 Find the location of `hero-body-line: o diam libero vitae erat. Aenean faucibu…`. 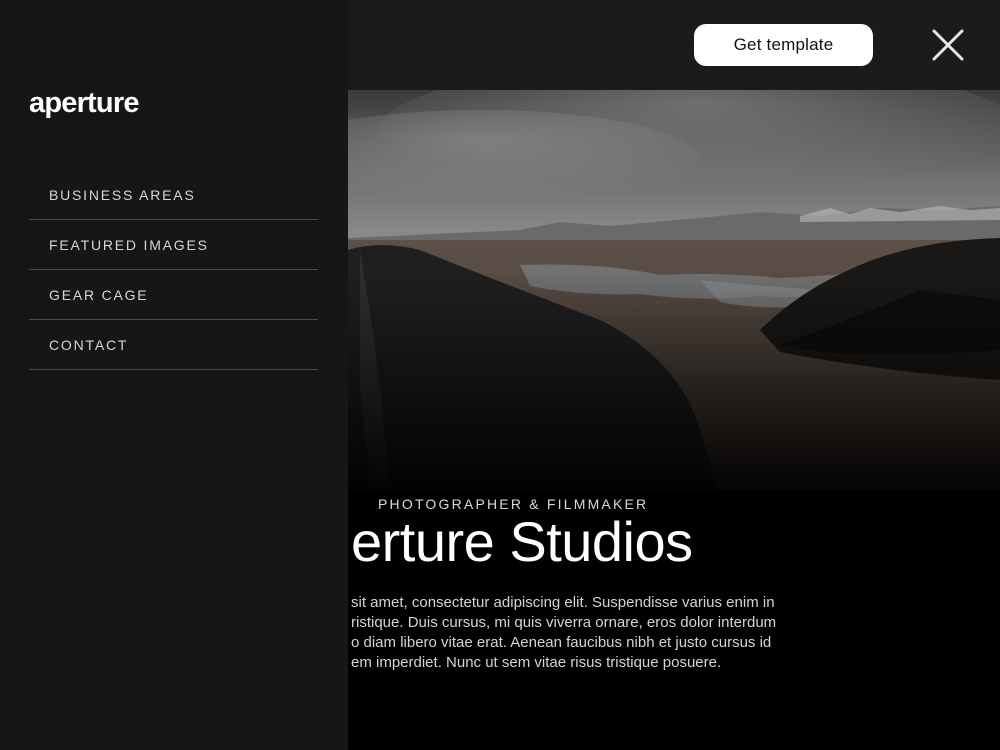

hero-body-line: o diam libero vitae erat. Aenean faucibu… is located at coordinates (561, 642).